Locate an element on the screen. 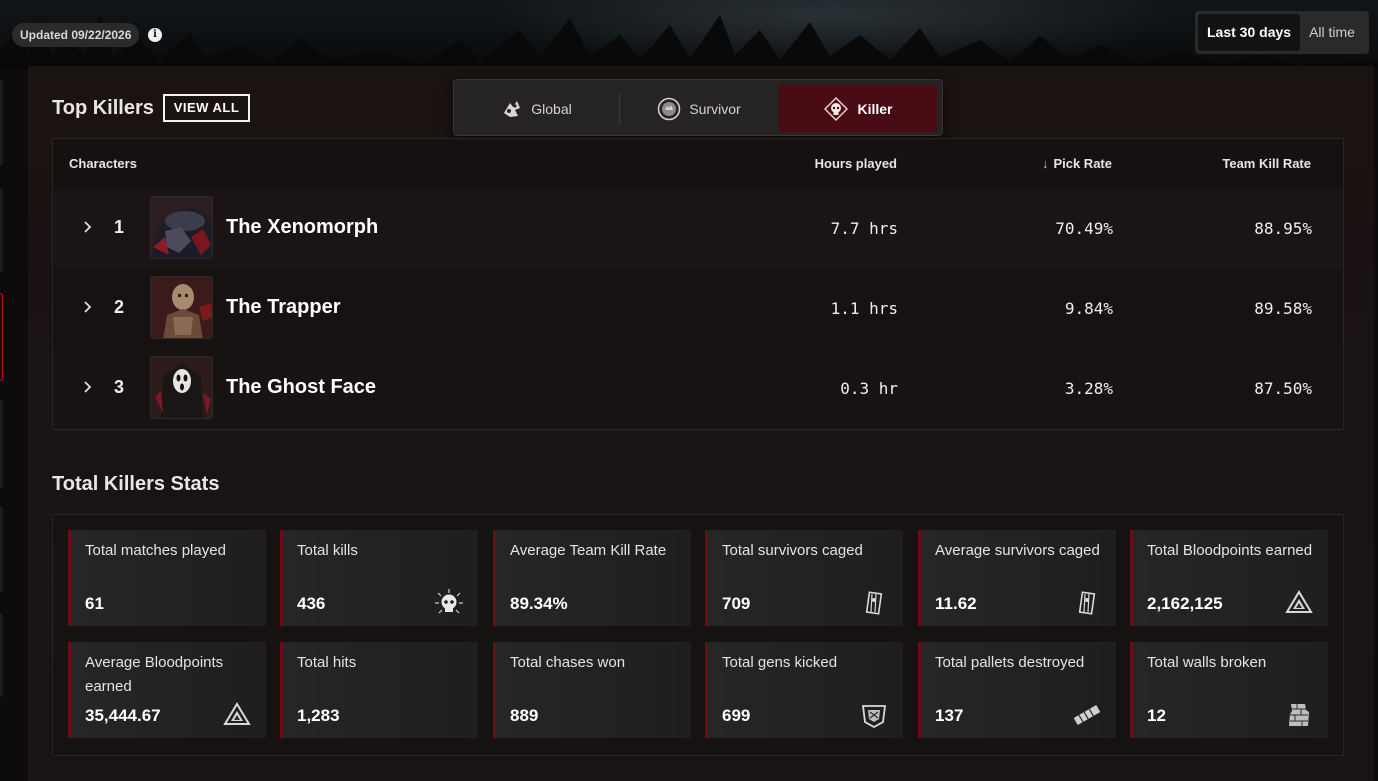 The image size is (1378, 781). stat-label: Average Bloodpoints earned is located at coordinates (154, 674).